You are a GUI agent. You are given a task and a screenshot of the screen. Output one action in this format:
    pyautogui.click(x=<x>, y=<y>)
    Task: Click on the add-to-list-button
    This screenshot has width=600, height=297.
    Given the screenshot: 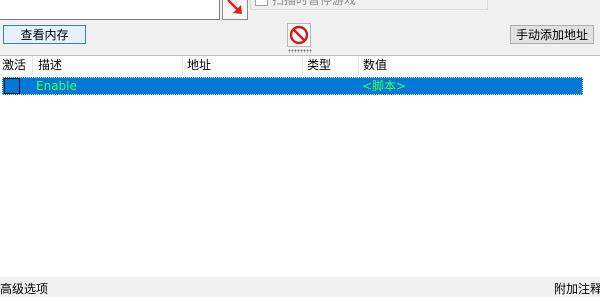 What is the action you would take?
    pyautogui.click(x=235, y=10)
    